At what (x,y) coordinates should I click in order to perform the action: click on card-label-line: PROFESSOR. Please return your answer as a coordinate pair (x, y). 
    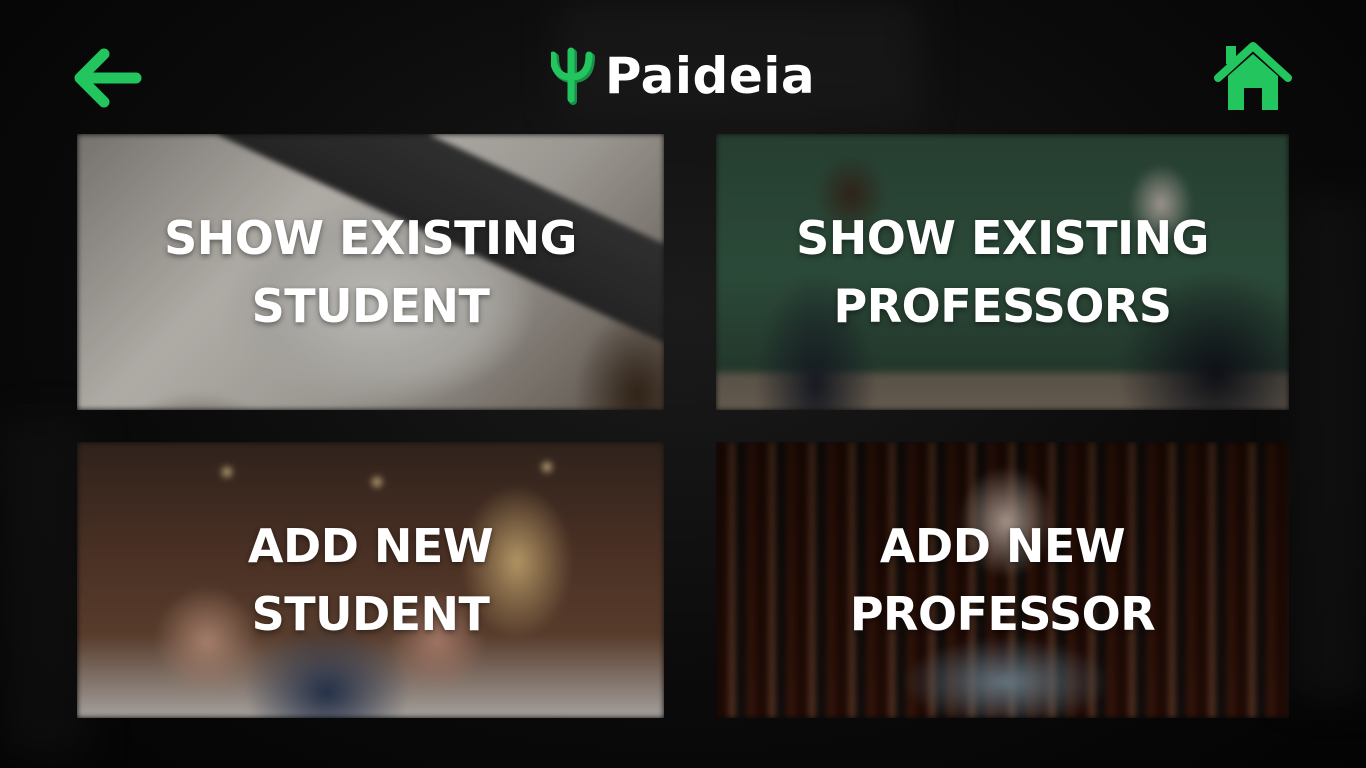
    Looking at the image, I should click on (1002, 614).